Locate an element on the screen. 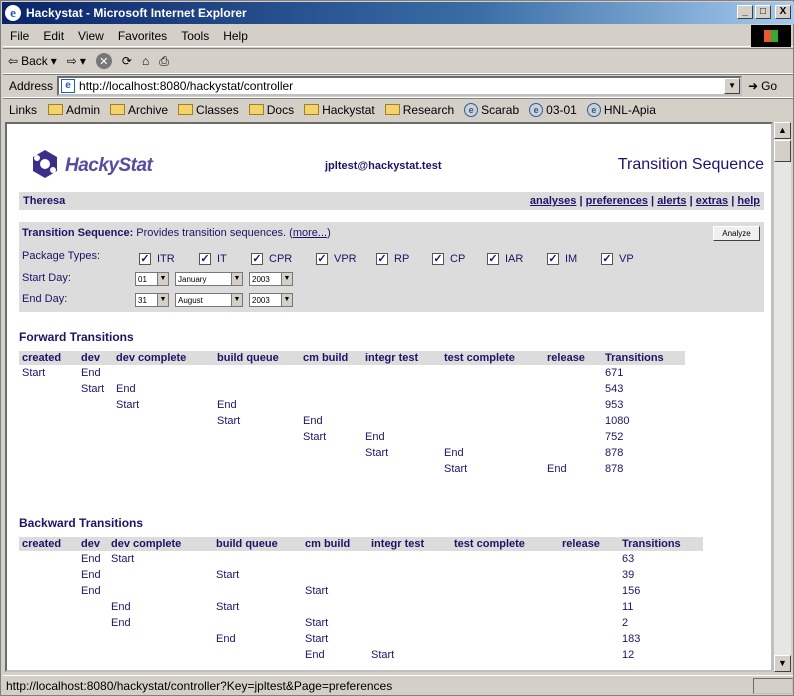 This screenshot has height=696, width=794. checkbox-cp: ✓ CP is located at coordinates (448, 259).